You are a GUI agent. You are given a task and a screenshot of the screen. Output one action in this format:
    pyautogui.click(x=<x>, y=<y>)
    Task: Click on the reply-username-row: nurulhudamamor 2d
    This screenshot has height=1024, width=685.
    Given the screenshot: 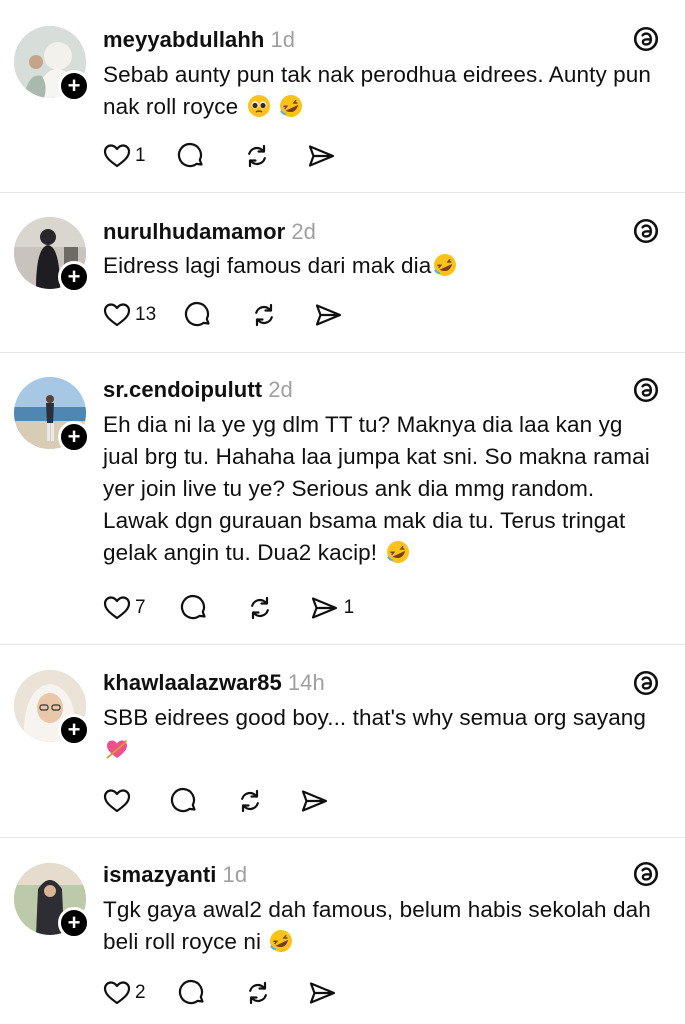 What is the action you would take?
    pyautogui.click(x=209, y=232)
    